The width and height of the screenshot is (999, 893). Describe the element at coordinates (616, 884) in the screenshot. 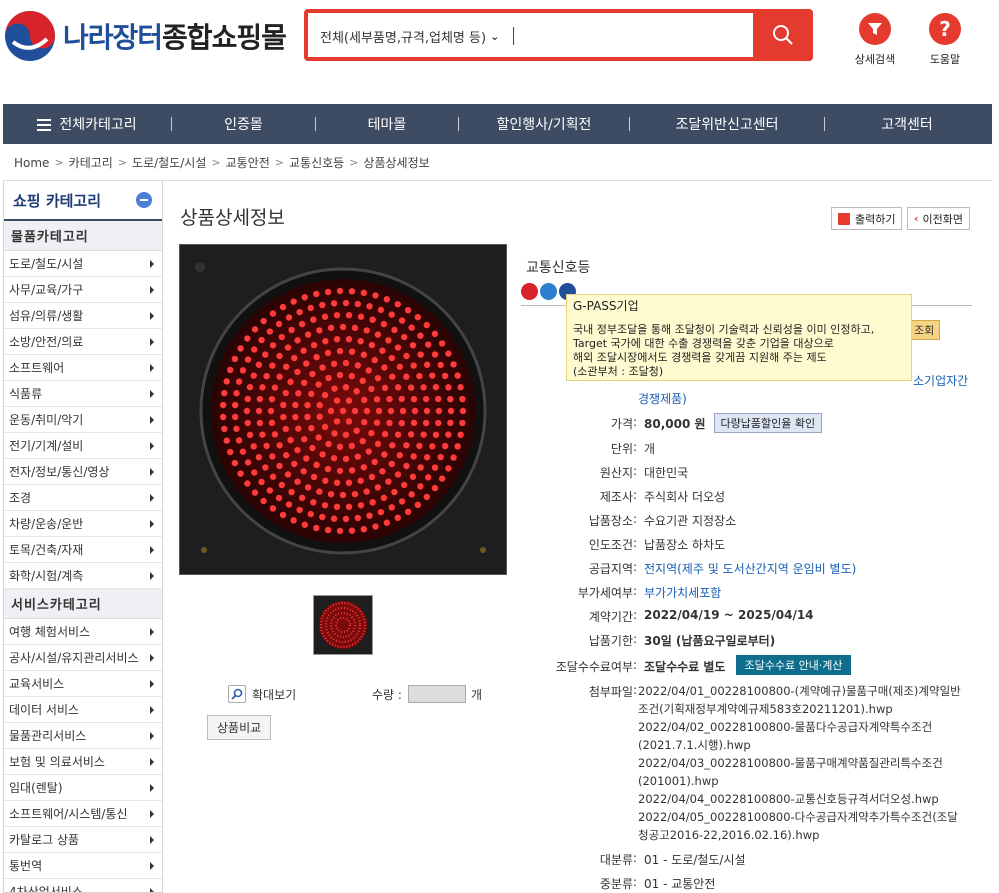

I see `field-label: 중분류` at that location.